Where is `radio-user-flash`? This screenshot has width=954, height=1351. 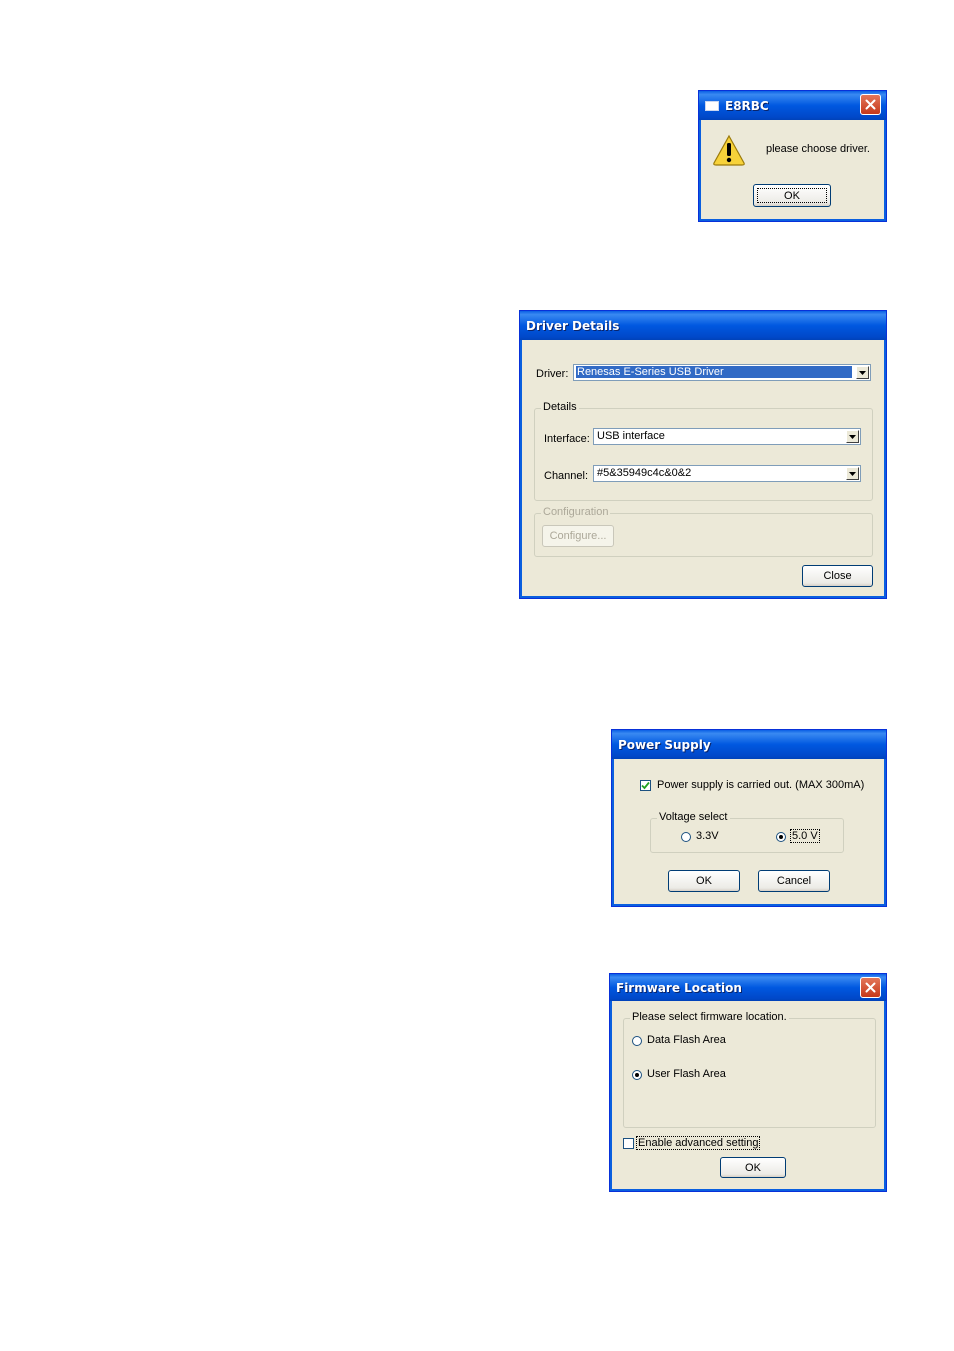
radio-user-flash is located at coordinates (637, 1075).